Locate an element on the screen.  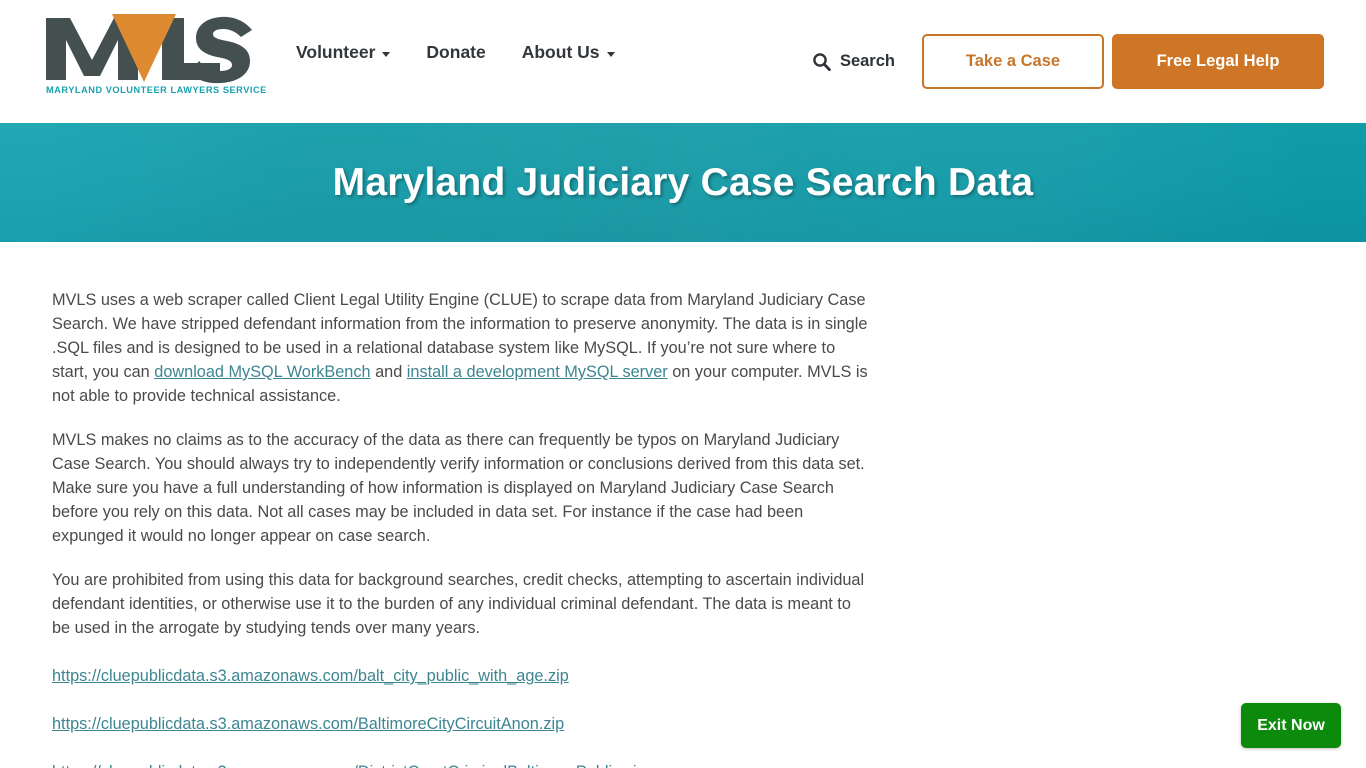
page-title: Maryland Judiciary Case Search Data is located at coordinates (683, 182).